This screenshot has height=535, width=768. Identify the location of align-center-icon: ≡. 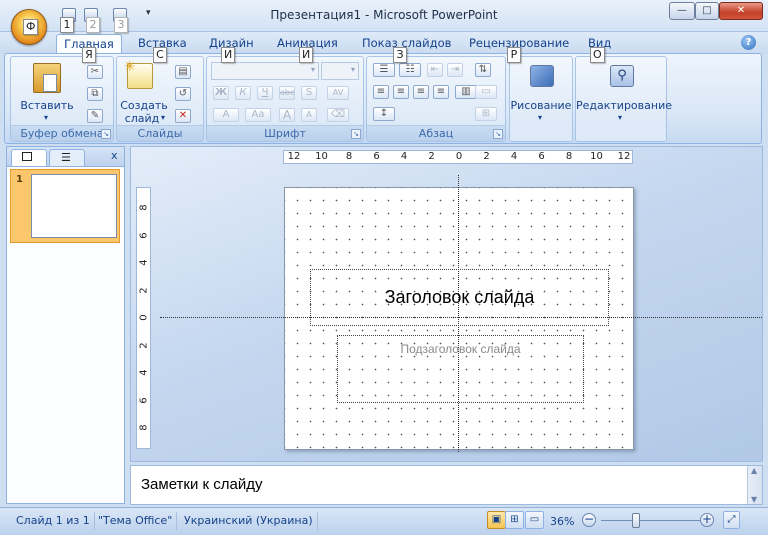
(401, 92).